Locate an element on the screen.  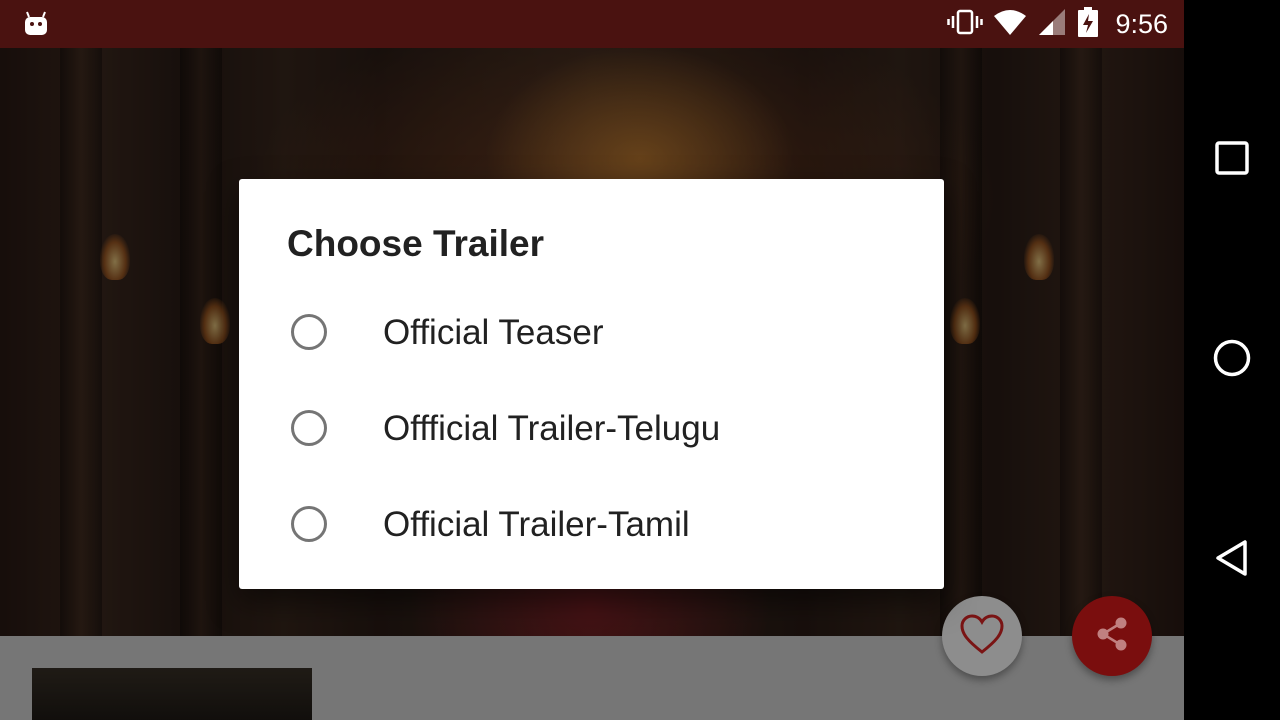
share-button is located at coordinates (1112, 636).